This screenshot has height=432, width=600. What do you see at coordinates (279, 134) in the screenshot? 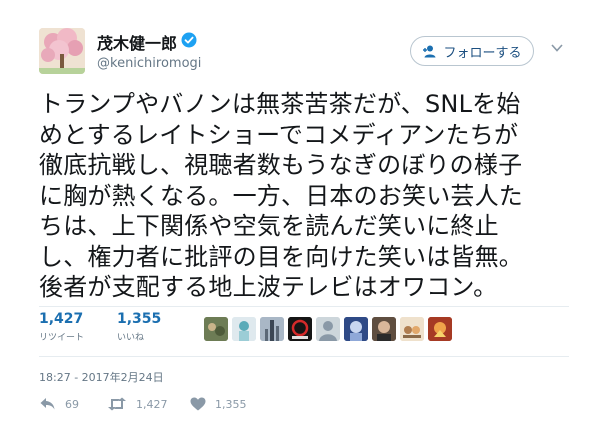
I see `tweet-text-line: めとするレイトショーでコメディアンたちが` at bounding box center [279, 134].